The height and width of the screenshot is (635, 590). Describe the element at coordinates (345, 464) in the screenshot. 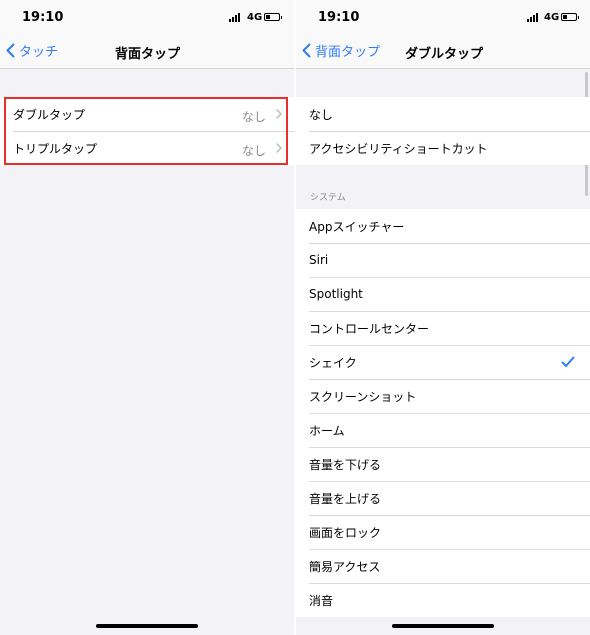

I see `option-label: 音量を下げる` at that location.